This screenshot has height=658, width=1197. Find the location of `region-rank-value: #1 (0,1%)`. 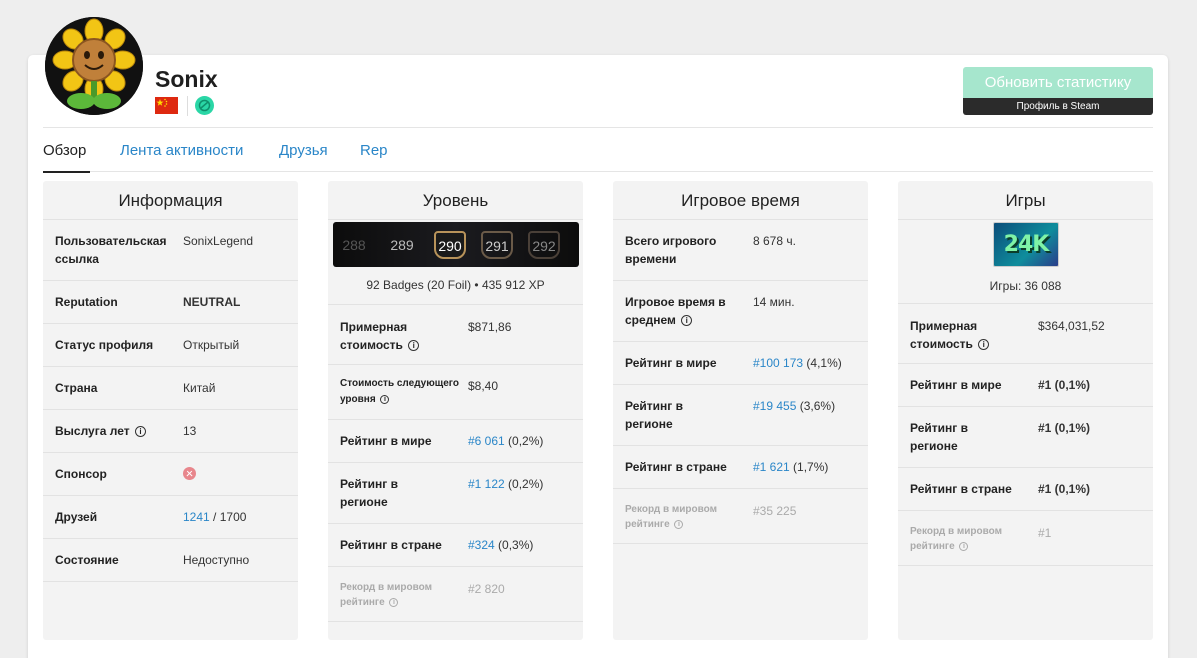

region-rank-value: #1 (0,1%) is located at coordinates (1064, 428).